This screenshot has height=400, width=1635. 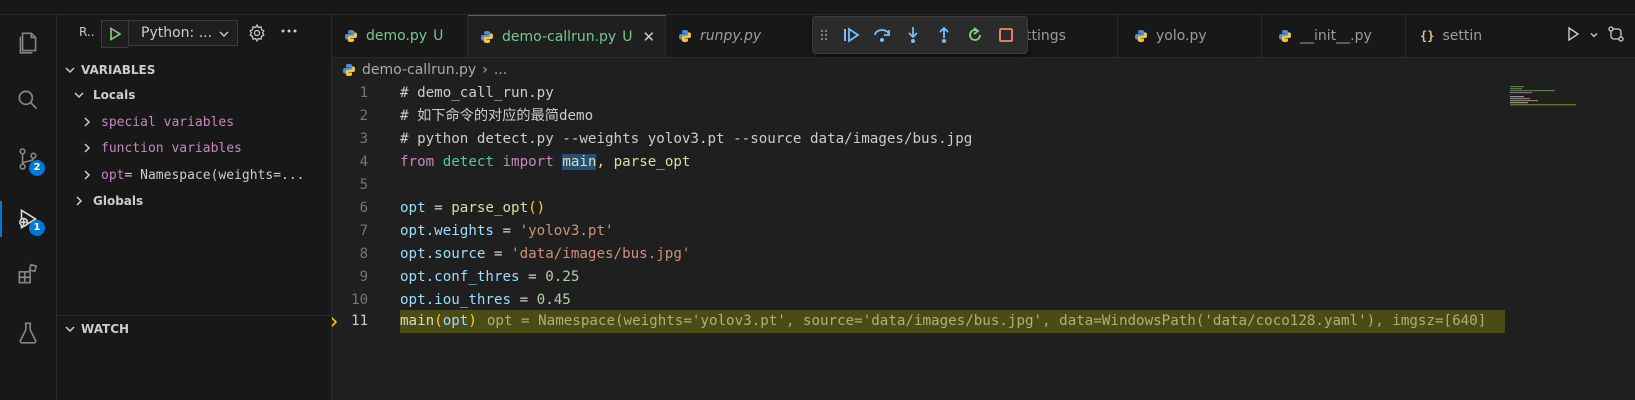 What do you see at coordinates (473, 208) in the screenshot?
I see `code-text: opt = parse_opt()` at bounding box center [473, 208].